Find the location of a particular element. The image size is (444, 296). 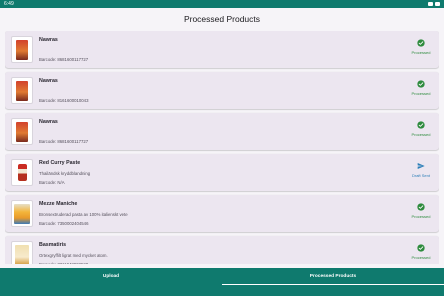

system-gesture-bar is located at coordinates (222, 290).